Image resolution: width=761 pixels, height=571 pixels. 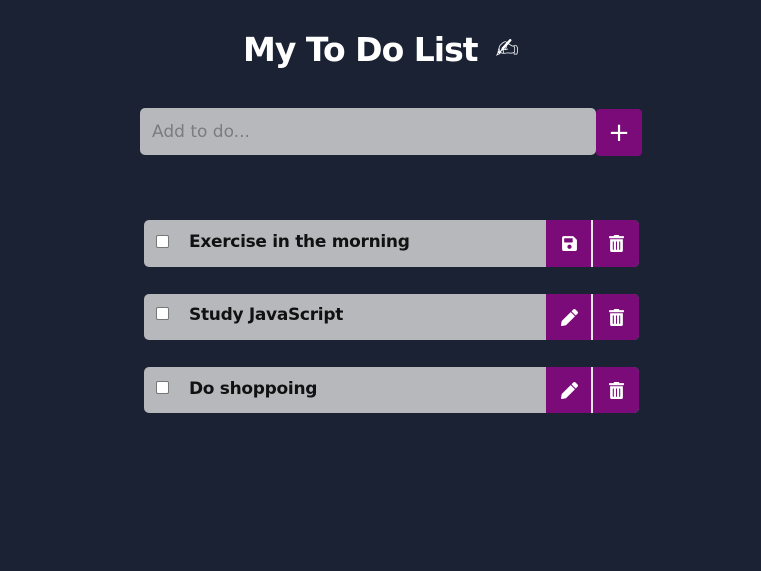 I want to click on todo-item: Study JavaScript, so click(x=391, y=317).